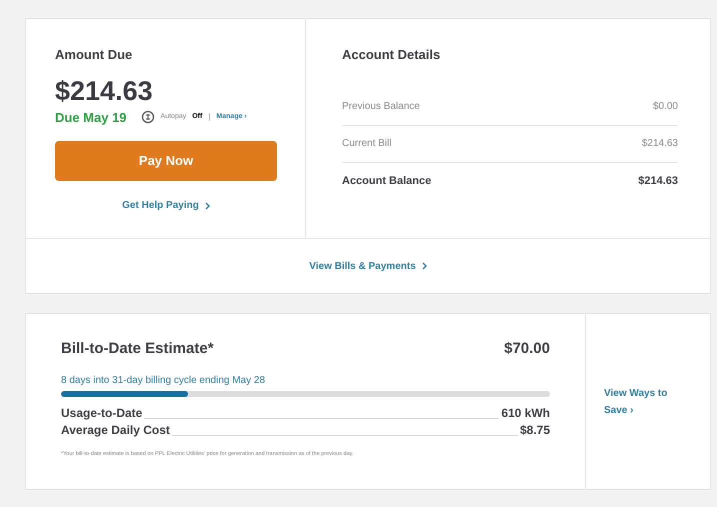 The image size is (717, 507). I want to click on billing-cycle-text: 8 days into 31-day billing cycle ending May 28, so click(163, 381).